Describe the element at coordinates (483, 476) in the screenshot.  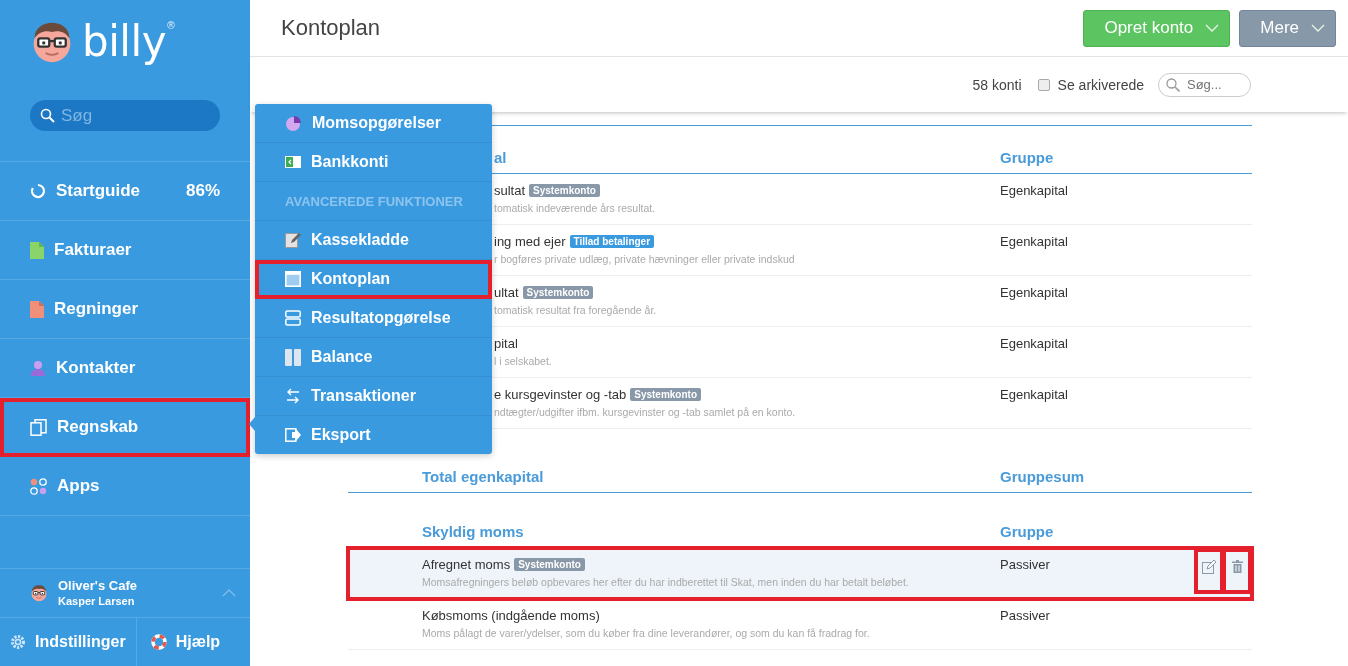
I see `total-label: Total egenkapital` at that location.